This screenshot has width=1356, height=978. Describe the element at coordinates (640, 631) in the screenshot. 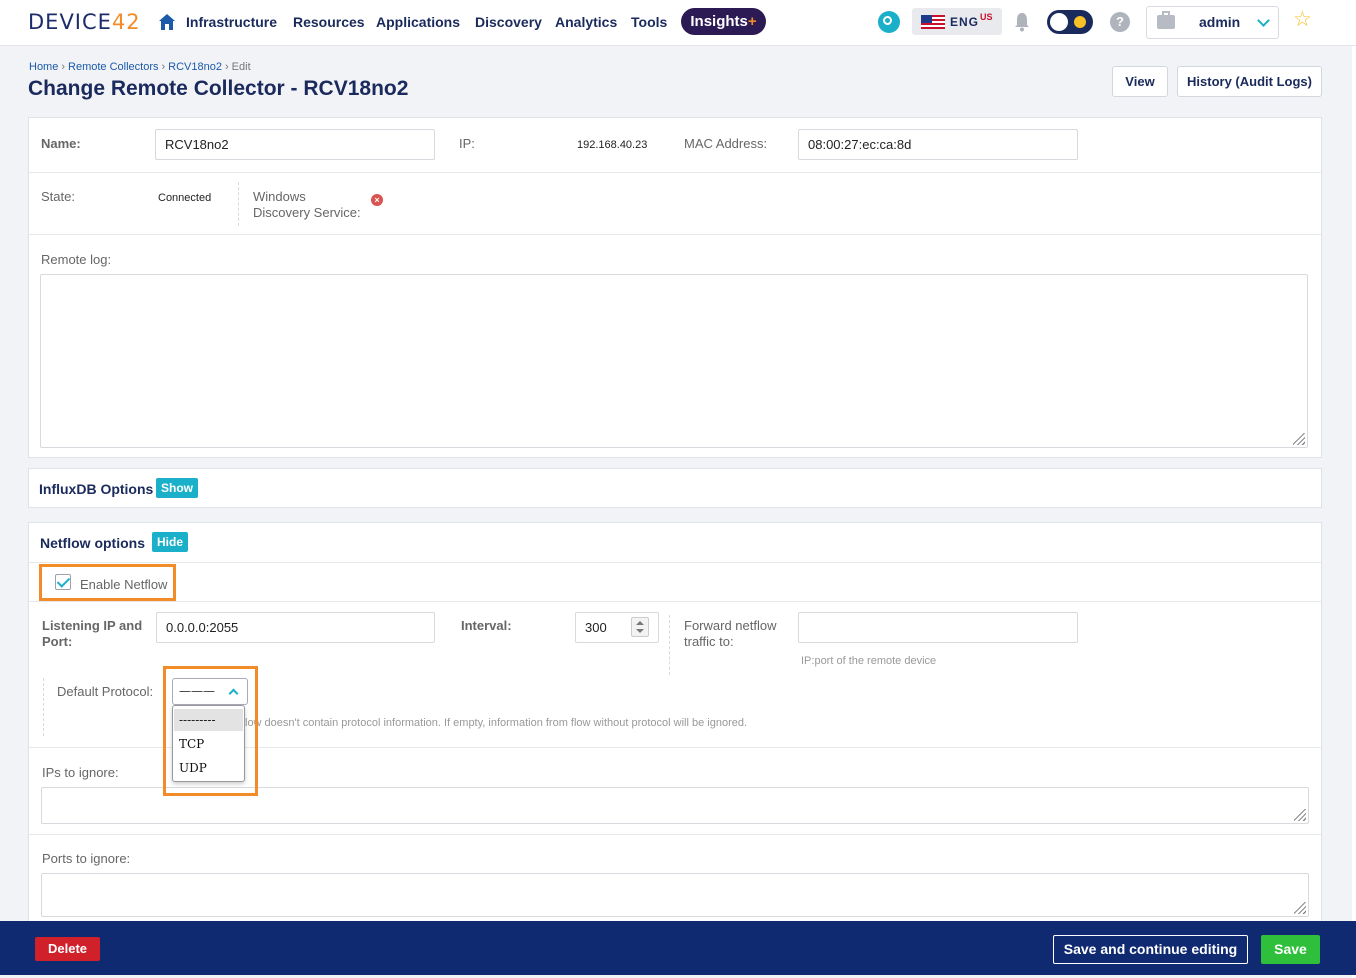

I see `spinner-down-icon` at that location.